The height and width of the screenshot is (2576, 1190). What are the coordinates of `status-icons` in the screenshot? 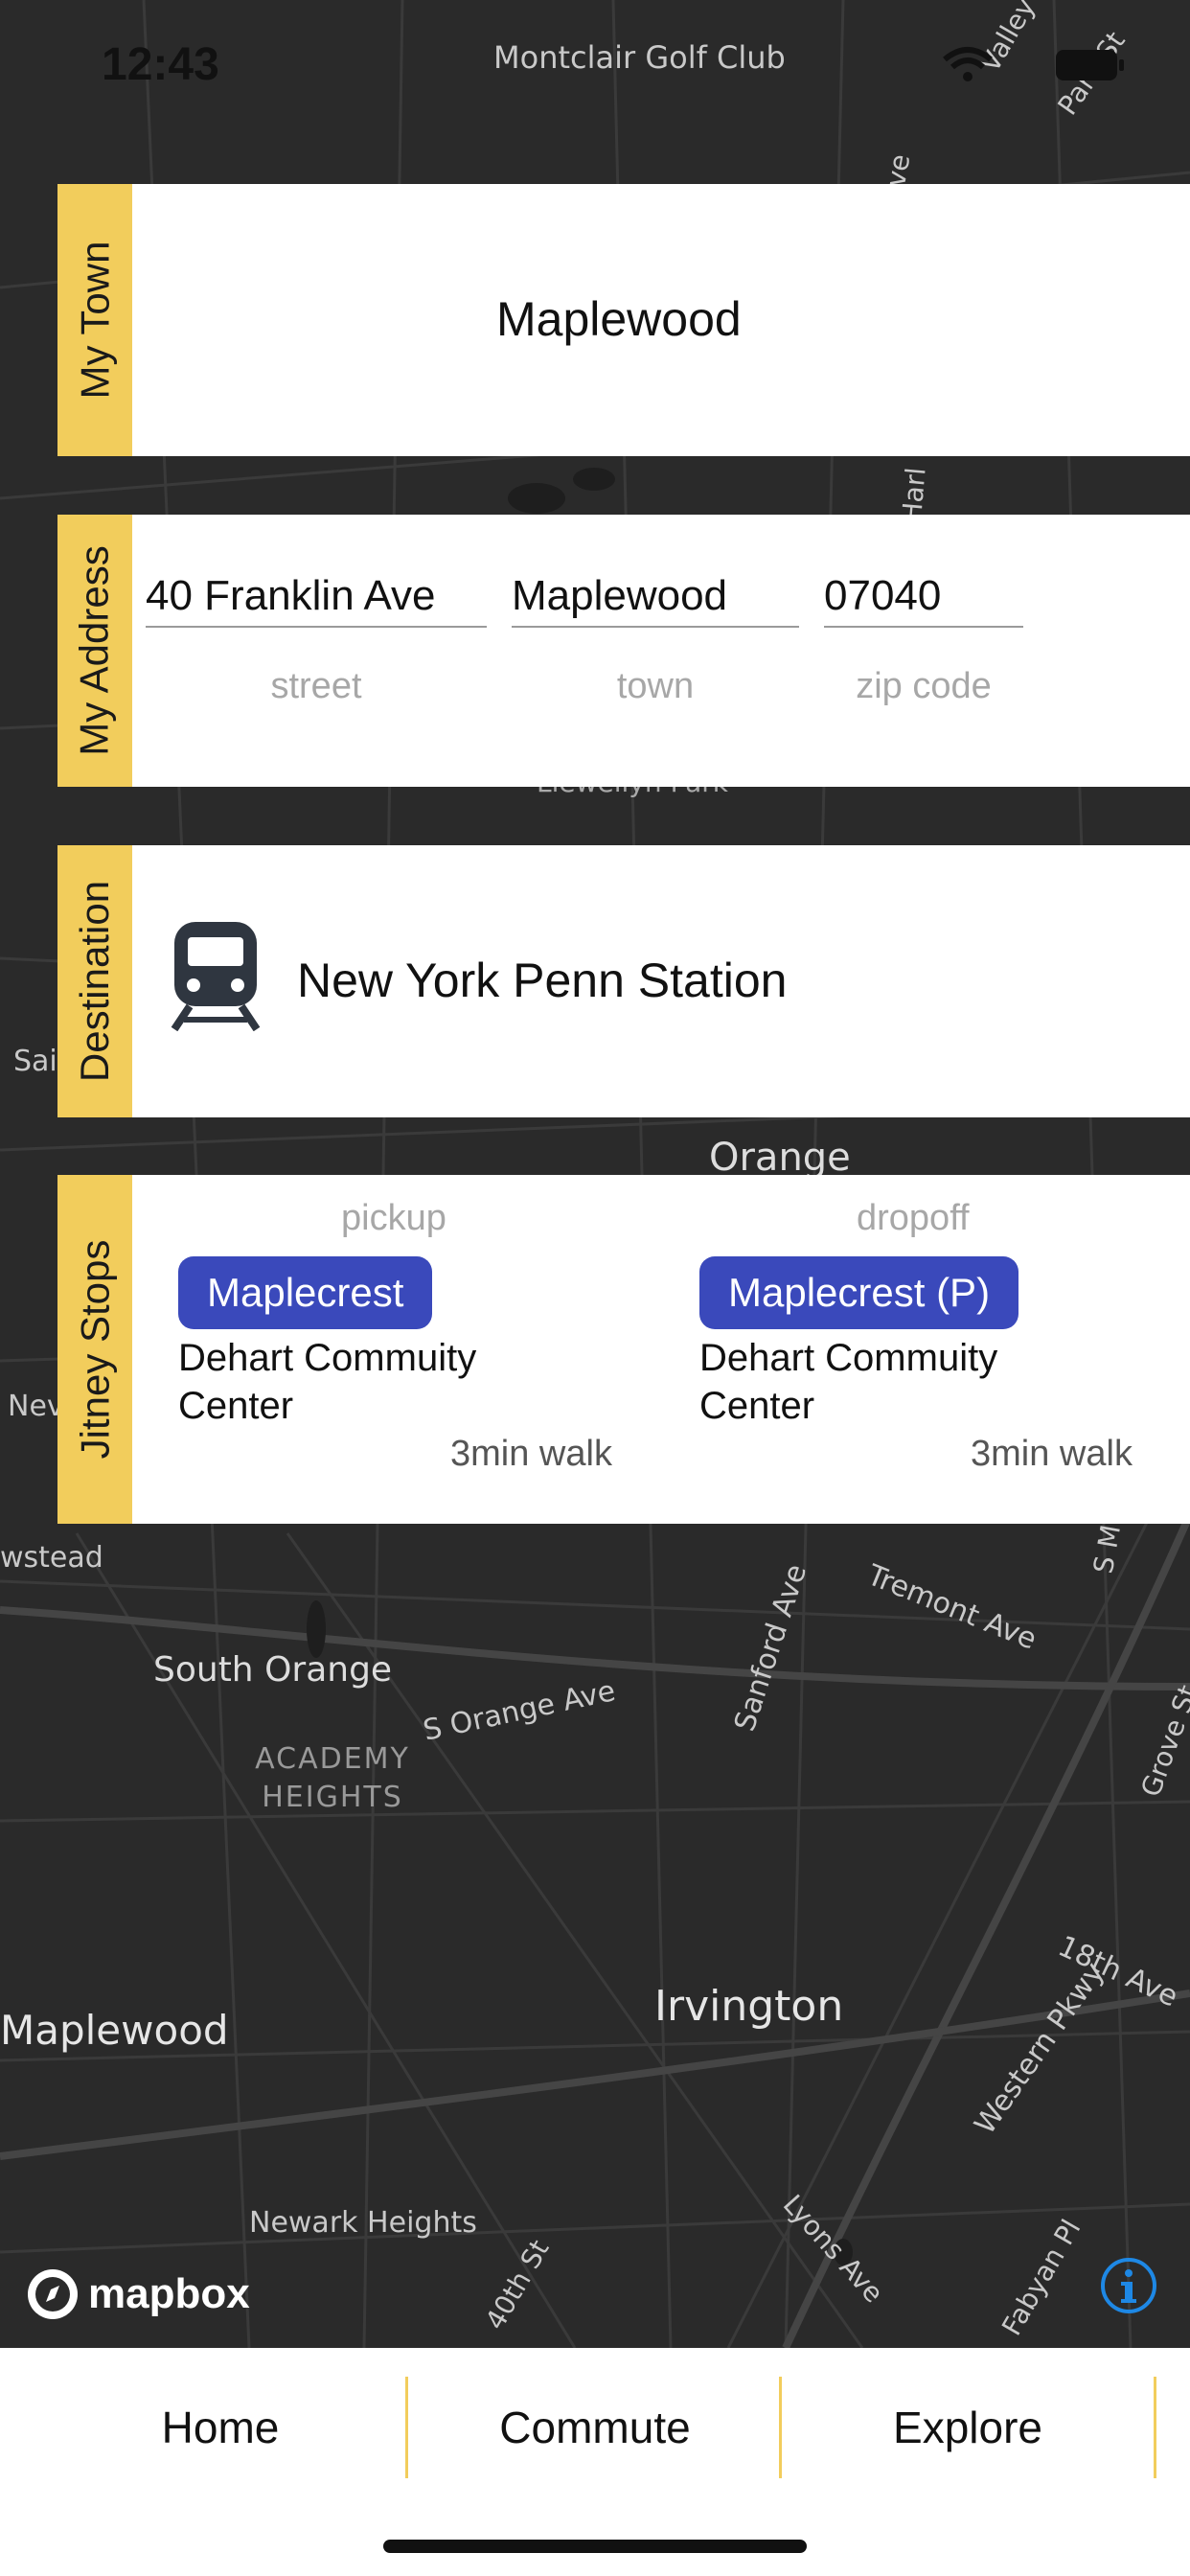 It's located at (968, 67).